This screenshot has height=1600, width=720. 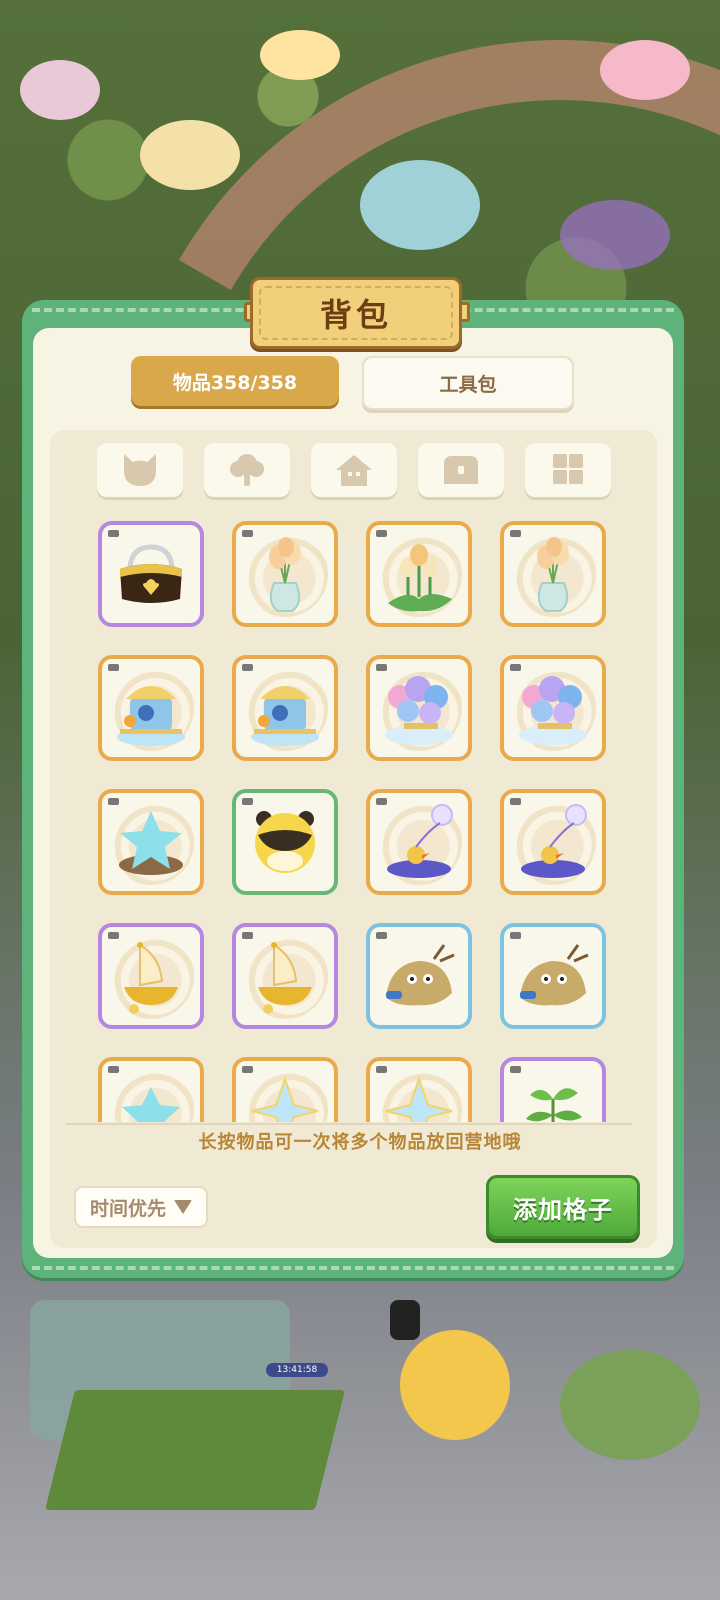 I want to click on leafy-plant-icon, so click(x=554, y=1105).